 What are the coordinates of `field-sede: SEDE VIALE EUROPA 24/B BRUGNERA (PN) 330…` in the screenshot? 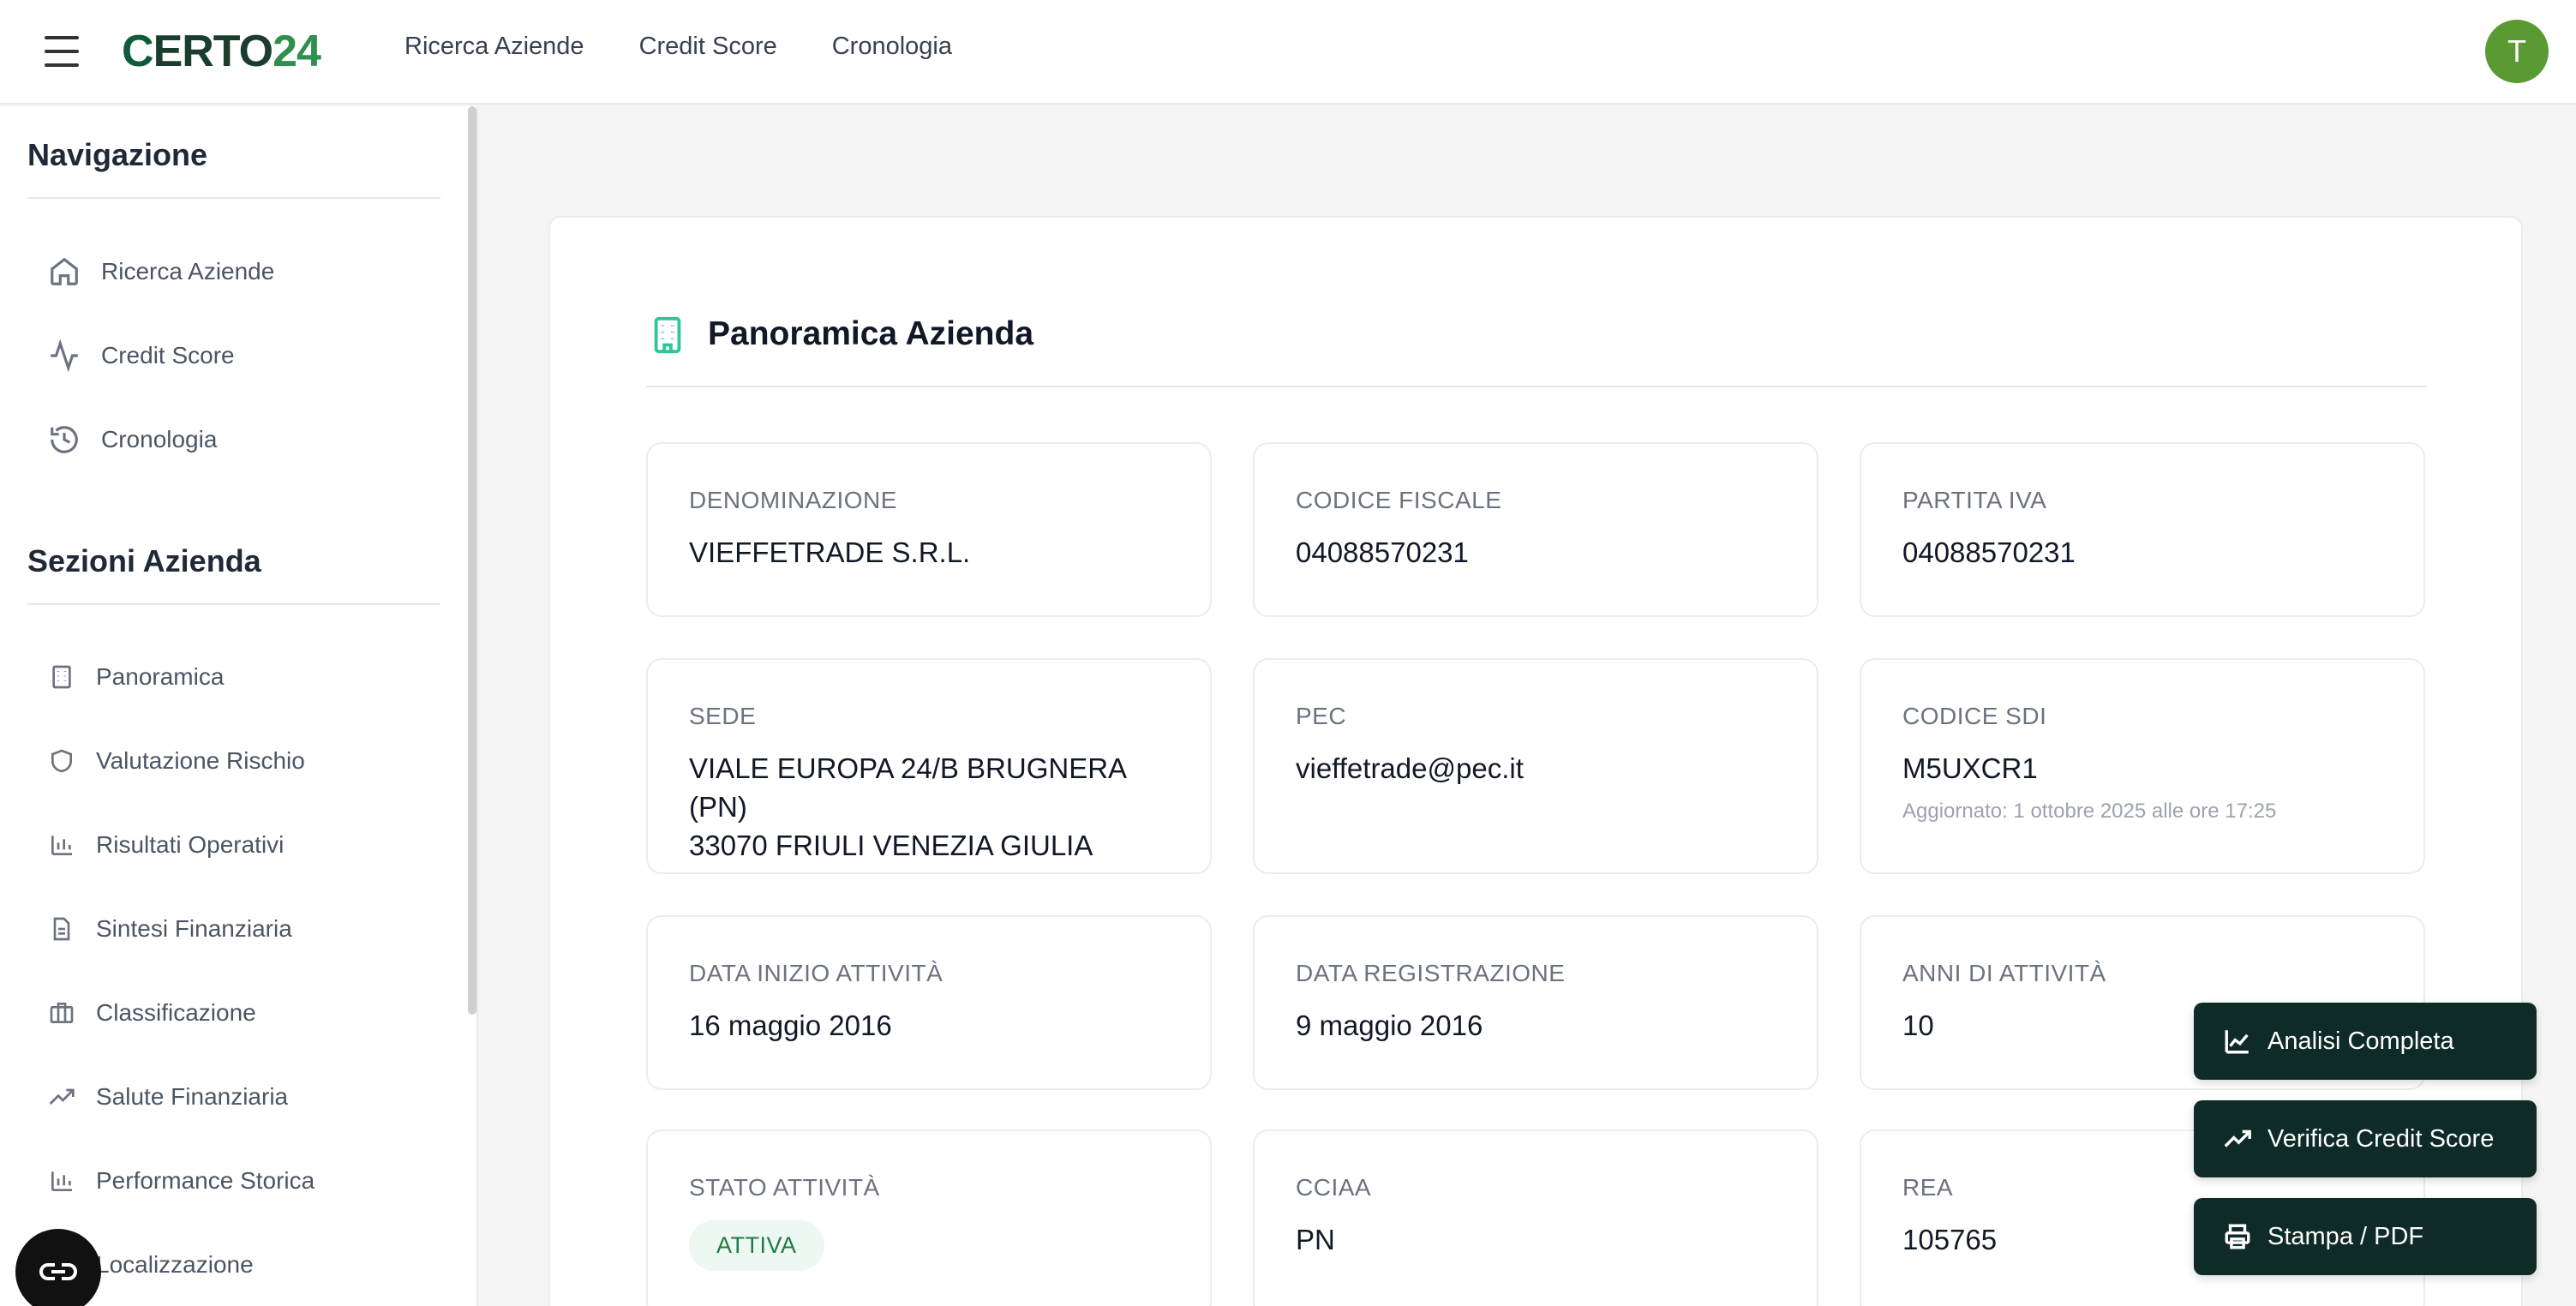 It's located at (929, 766).